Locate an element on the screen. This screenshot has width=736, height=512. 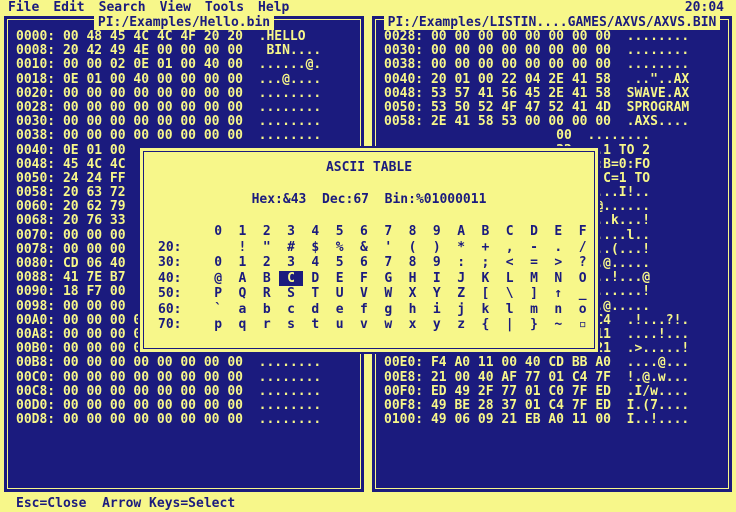
ascii-char-cell: f is located at coordinates (364, 310).